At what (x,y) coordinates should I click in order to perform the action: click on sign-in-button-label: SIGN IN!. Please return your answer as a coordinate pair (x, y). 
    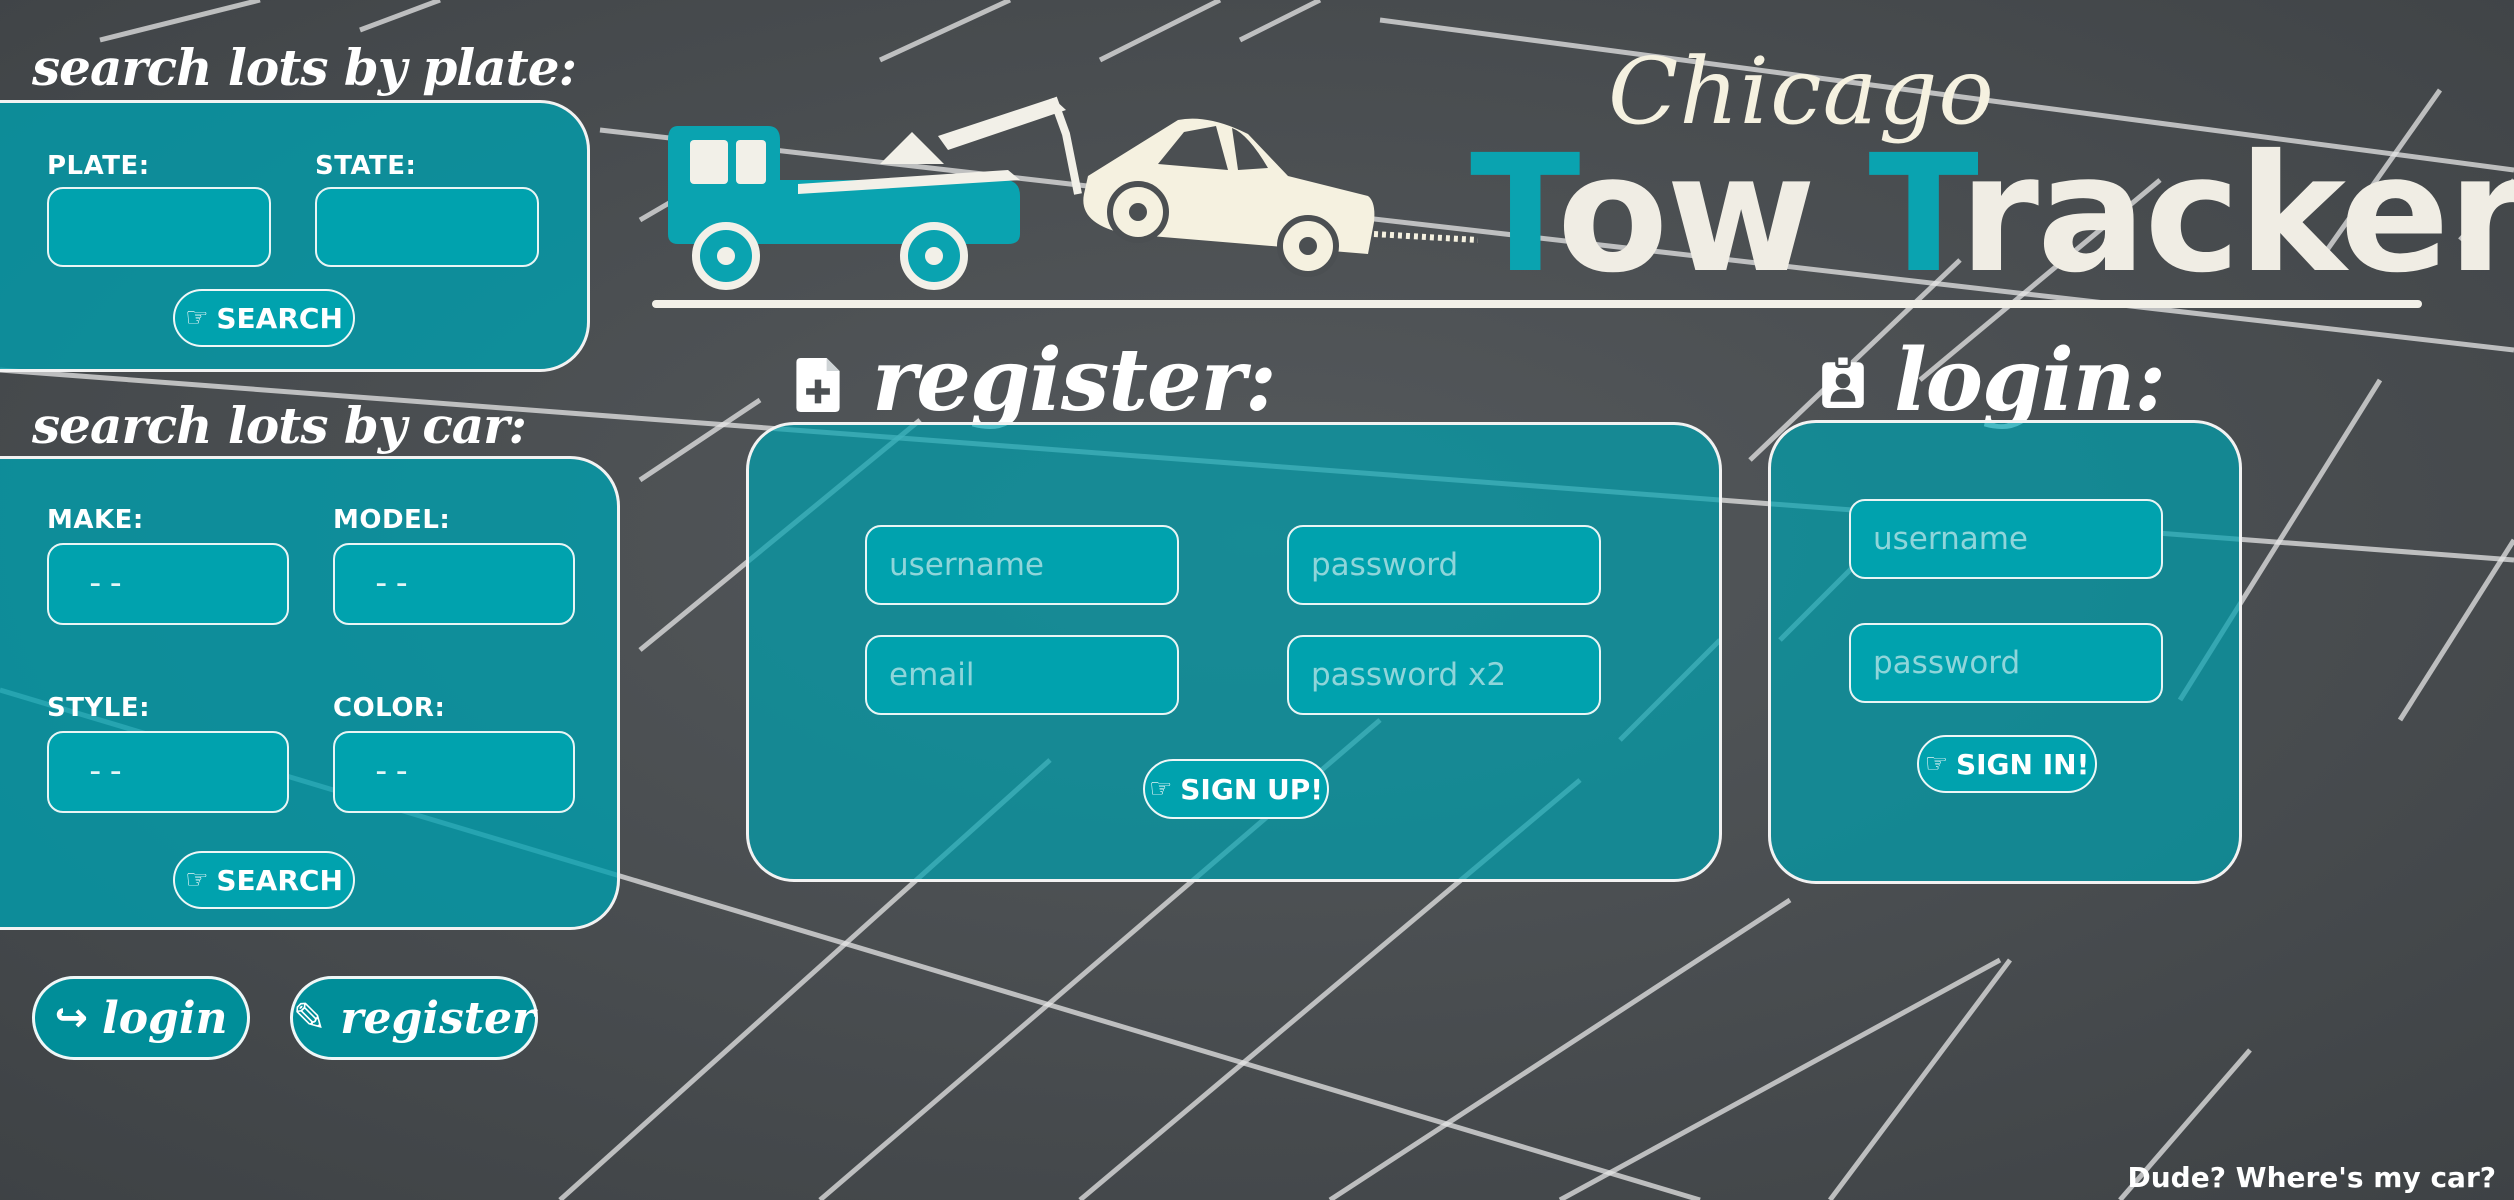
    Looking at the image, I should click on (2022, 764).